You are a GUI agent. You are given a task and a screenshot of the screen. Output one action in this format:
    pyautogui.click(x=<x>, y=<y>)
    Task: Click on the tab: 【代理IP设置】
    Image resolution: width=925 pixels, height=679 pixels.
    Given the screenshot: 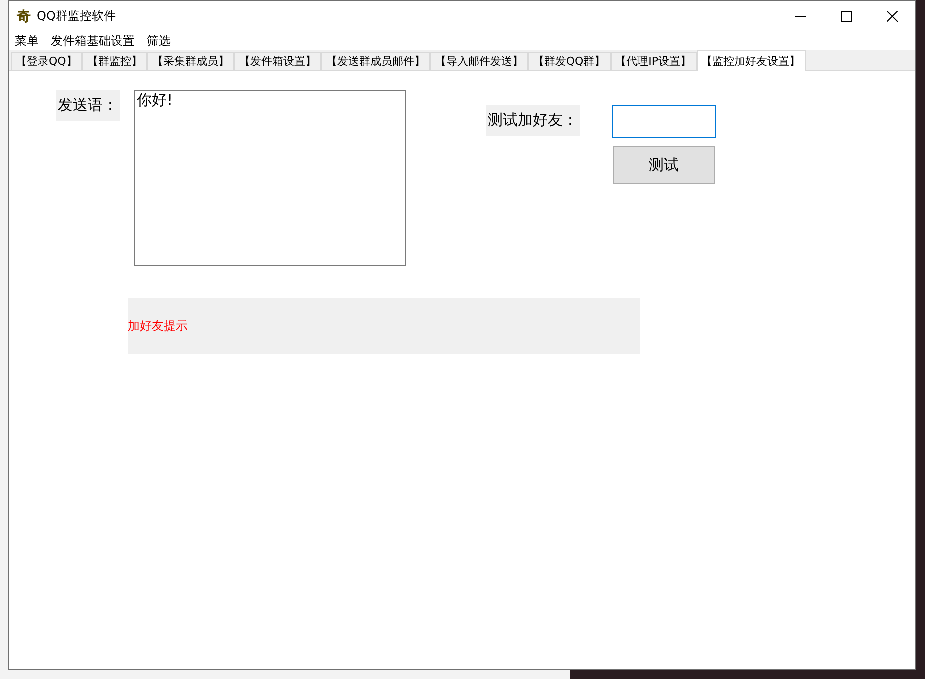 What is the action you would take?
    pyautogui.click(x=653, y=61)
    